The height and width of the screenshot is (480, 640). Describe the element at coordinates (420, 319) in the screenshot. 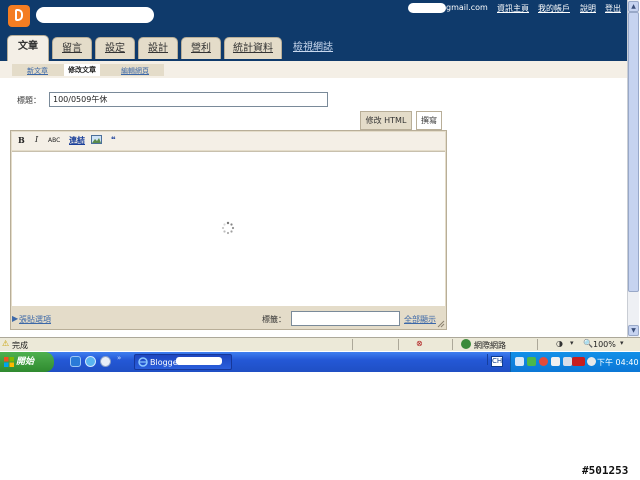

I see `show-all-labels-link: 全部顯示` at that location.